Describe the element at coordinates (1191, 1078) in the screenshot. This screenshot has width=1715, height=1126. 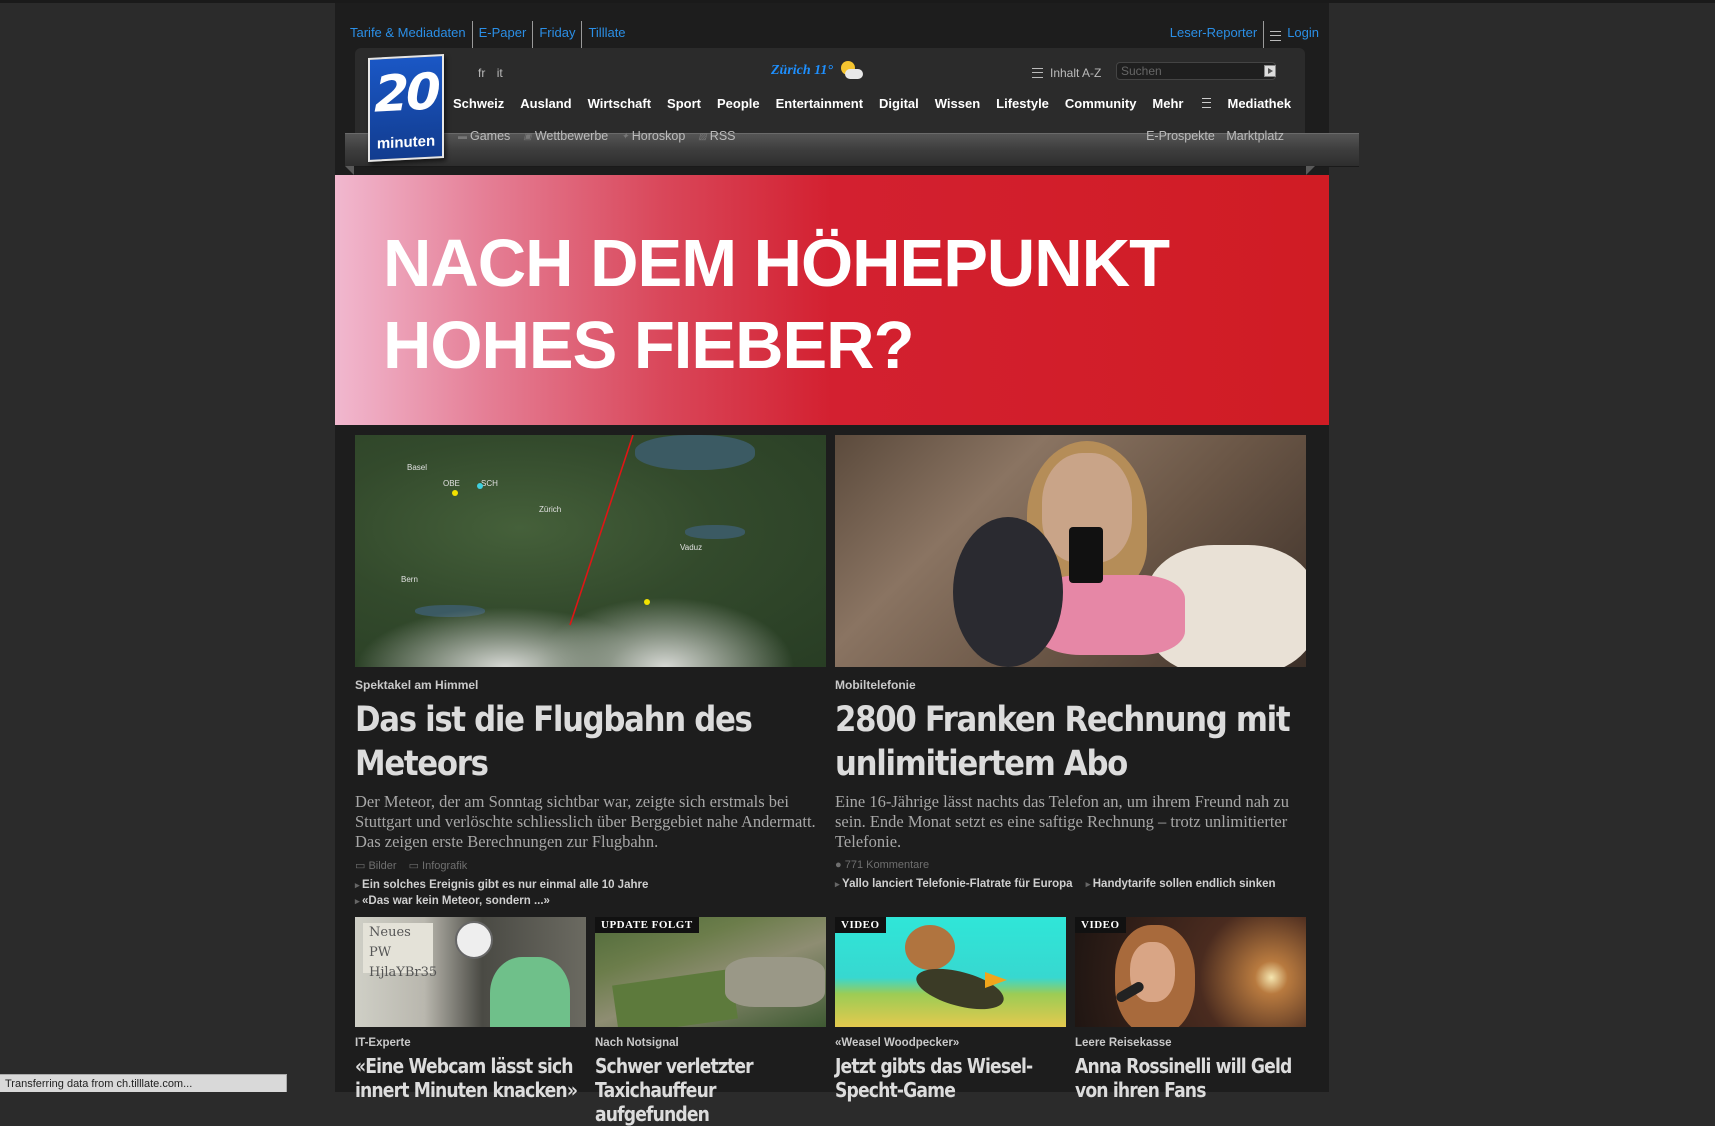
I see `story-headline: Anna Rossinelli will Geld von ihren Fans` at that location.